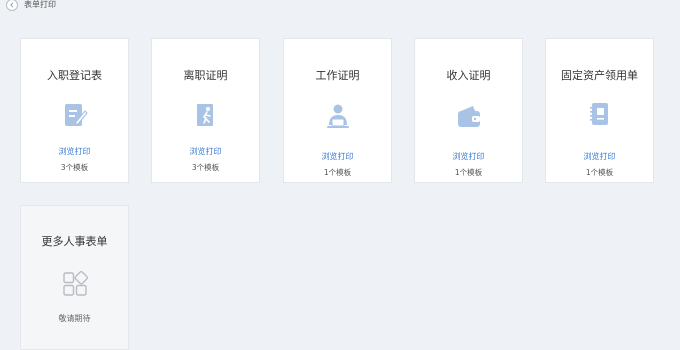  Describe the element at coordinates (204, 115) in the screenshot. I see `person-leaving-icon` at that location.